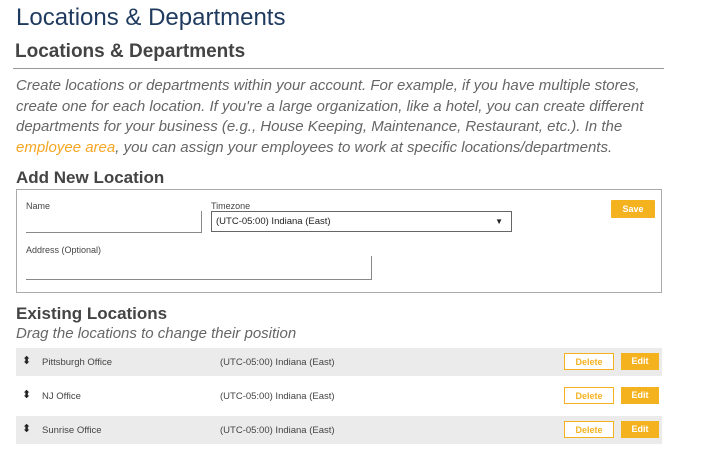  Describe the element at coordinates (38, 206) in the screenshot. I see `name-label: Name` at that location.